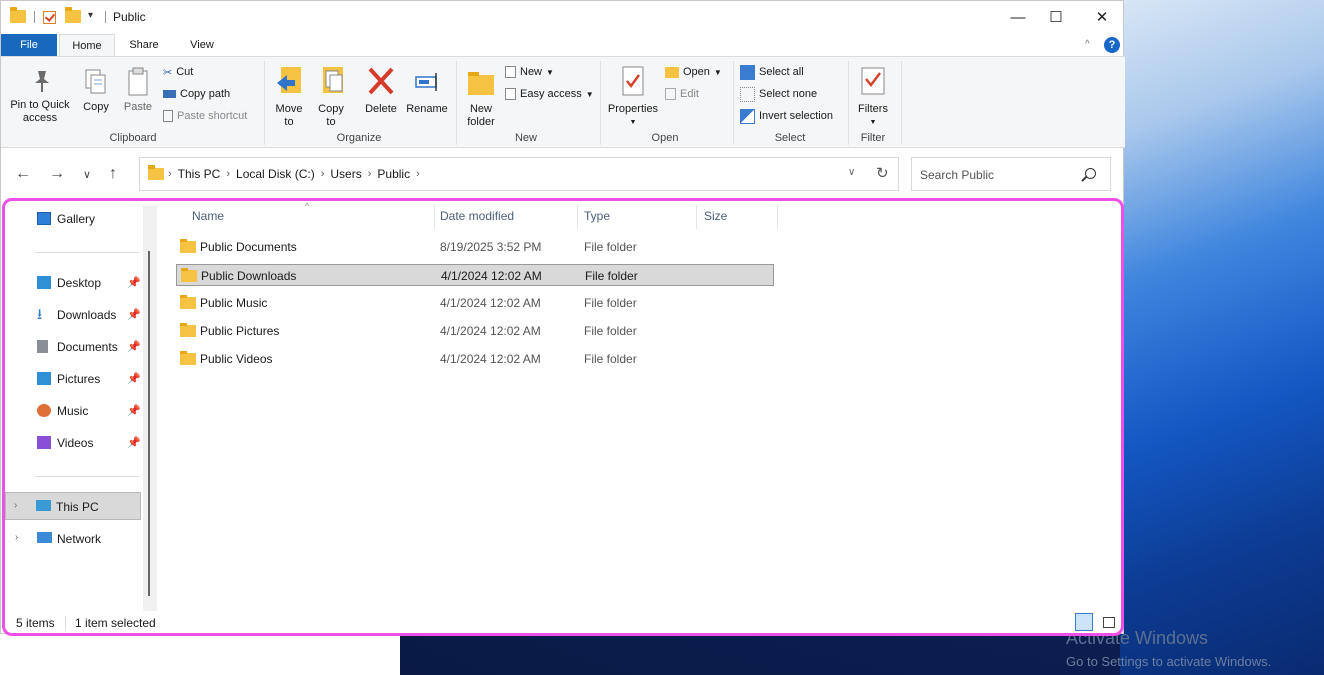 Image resolution: width=1324 pixels, height=675 pixels. I want to click on rename-button: Rename, so click(427, 90).